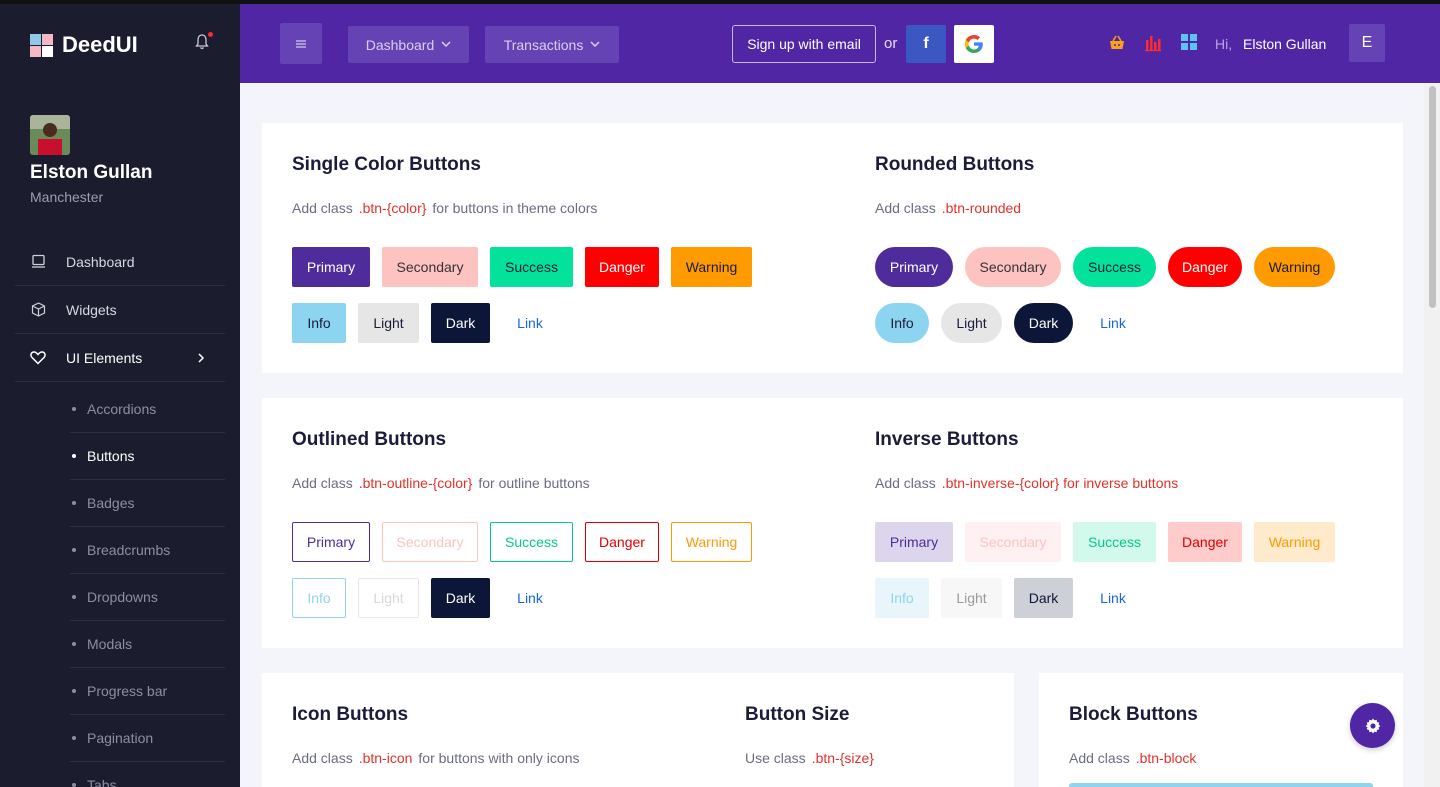 The height and width of the screenshot is (787, 1440). I want to click on secondary-button: Secondary, so click(430, 267).